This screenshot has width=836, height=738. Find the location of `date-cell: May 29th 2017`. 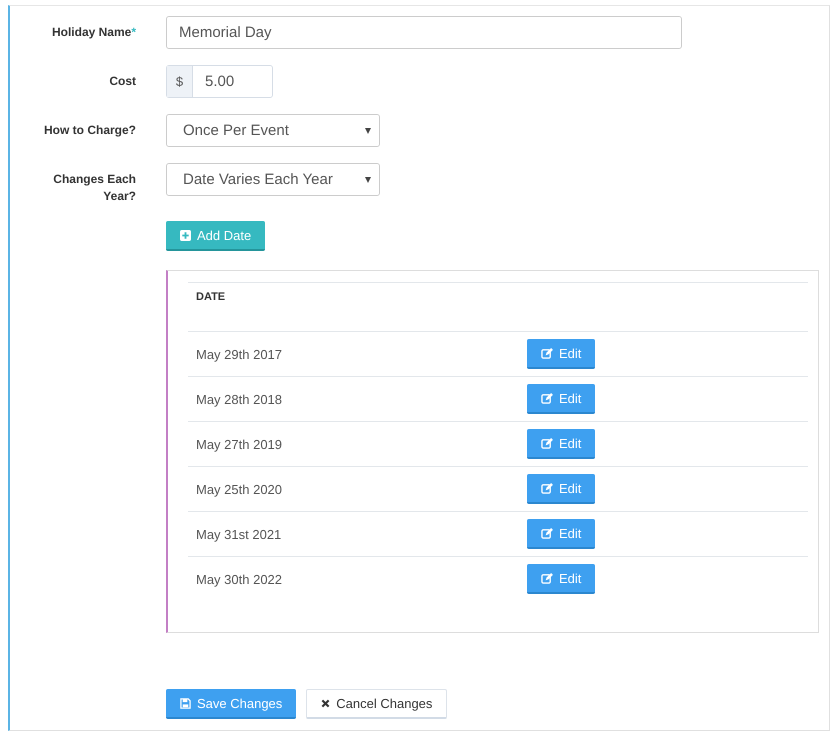

date-cell: May 29th 2017 is located at coordinates (353, 354).